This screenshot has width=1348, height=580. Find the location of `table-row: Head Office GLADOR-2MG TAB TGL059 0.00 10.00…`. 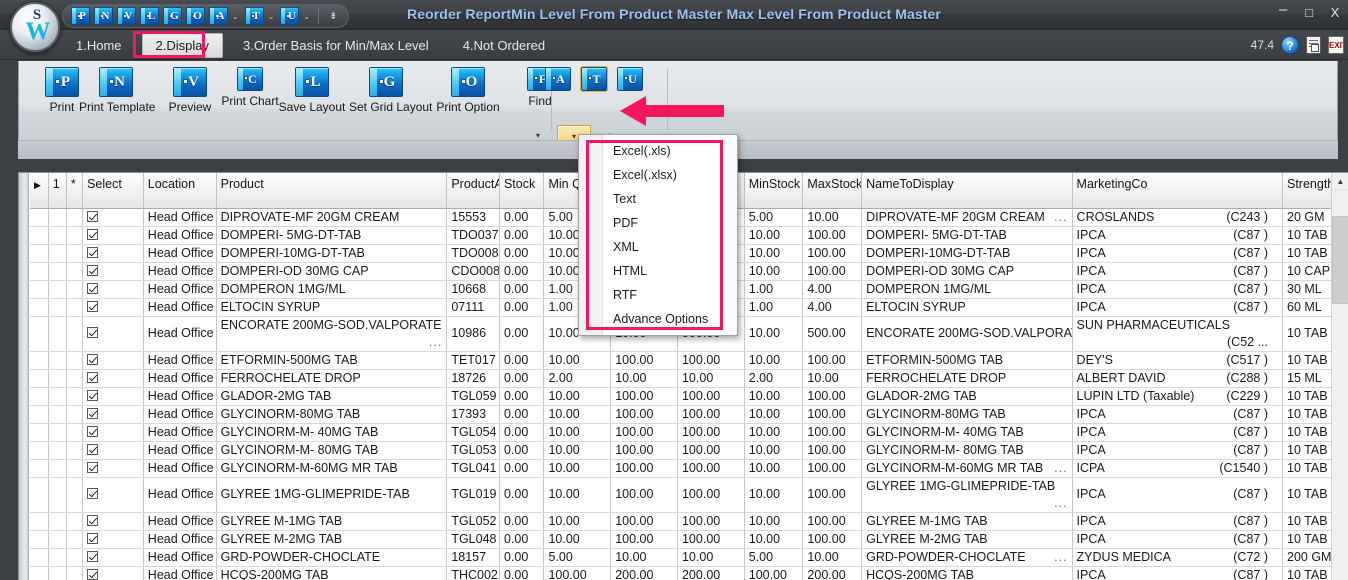

table-row: Head Office GLADOR-2MG TAB TGL059 0.00 10.00… is located at coordinates (689, 396).